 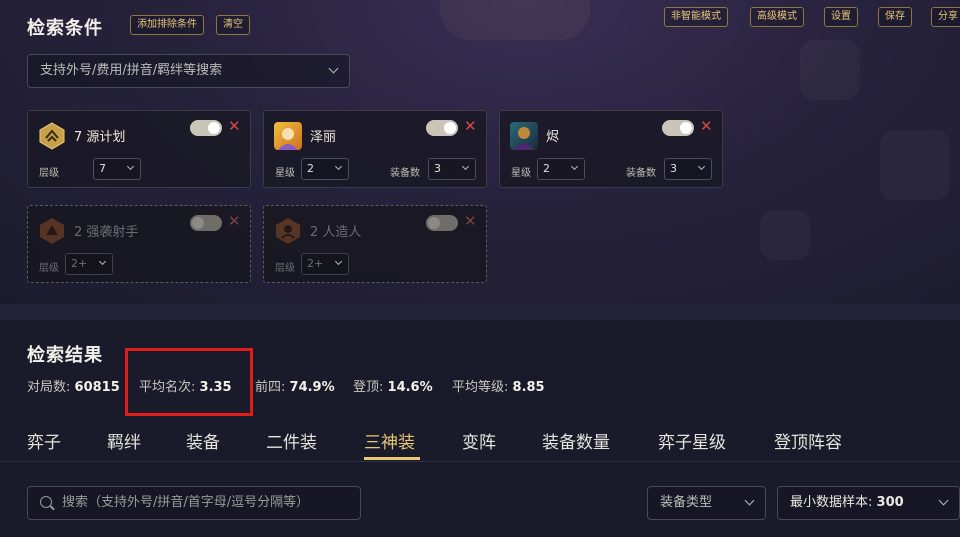 What do you see at coordinates (97, 387) in the screenshot?
I see `games-value: 60815` at bounding box center [97, 387].